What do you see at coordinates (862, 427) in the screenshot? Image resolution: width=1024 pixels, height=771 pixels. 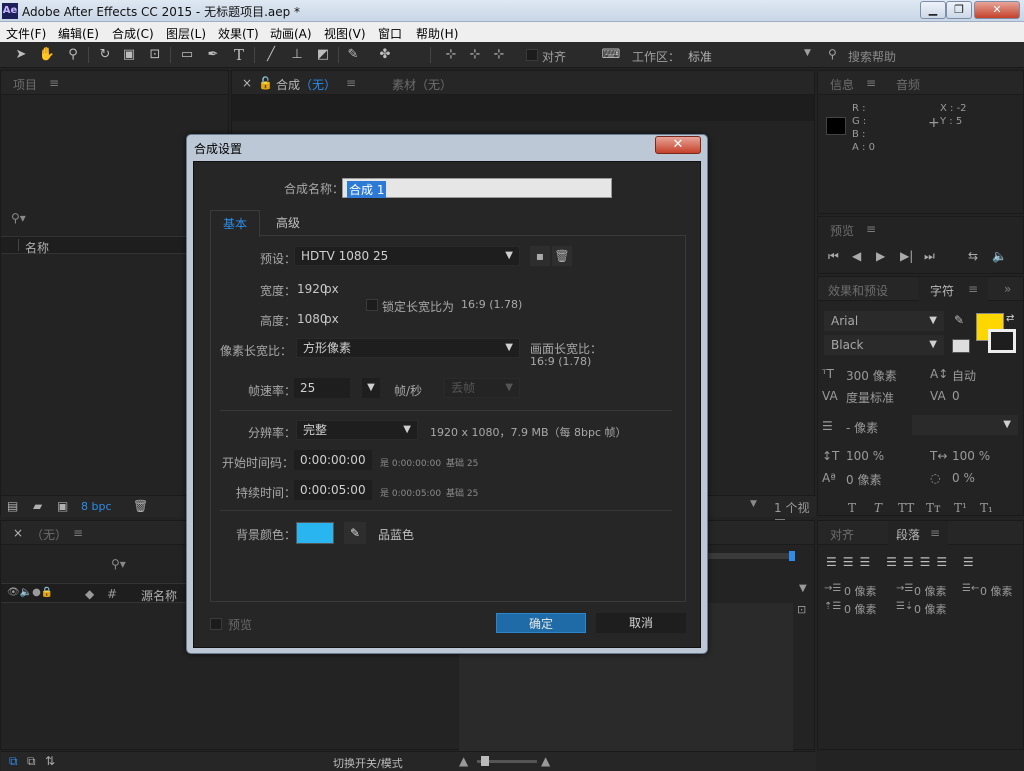 I see `stroke-width-value: - 像素` at bounding box center [862, 427].